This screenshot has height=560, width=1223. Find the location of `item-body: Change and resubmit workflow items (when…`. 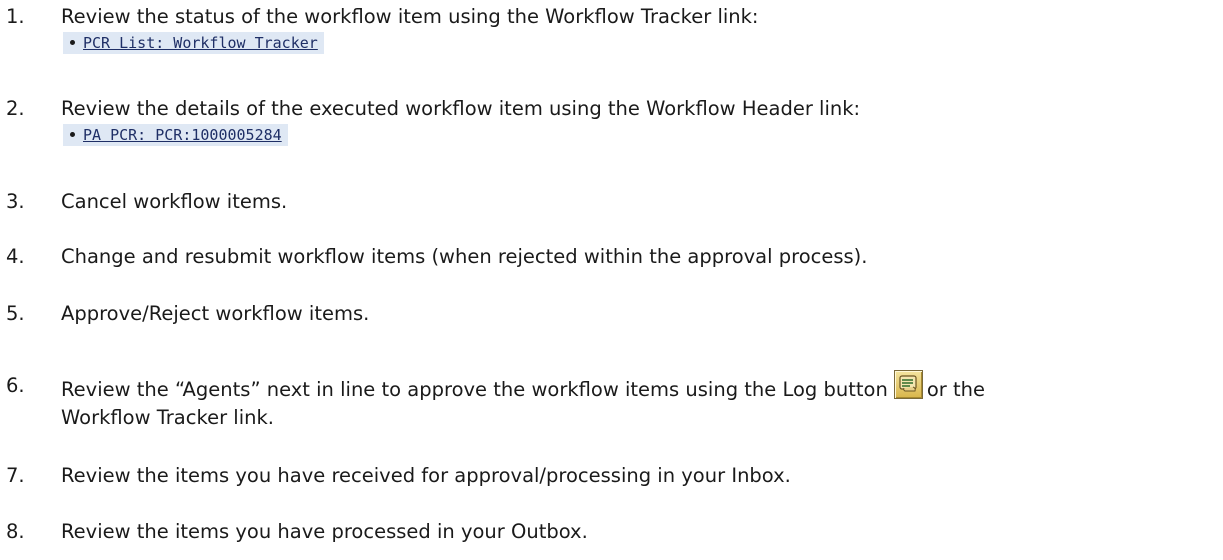

item-body: Change and resubmit workflow items (when… is located at coordinates (641, 257).